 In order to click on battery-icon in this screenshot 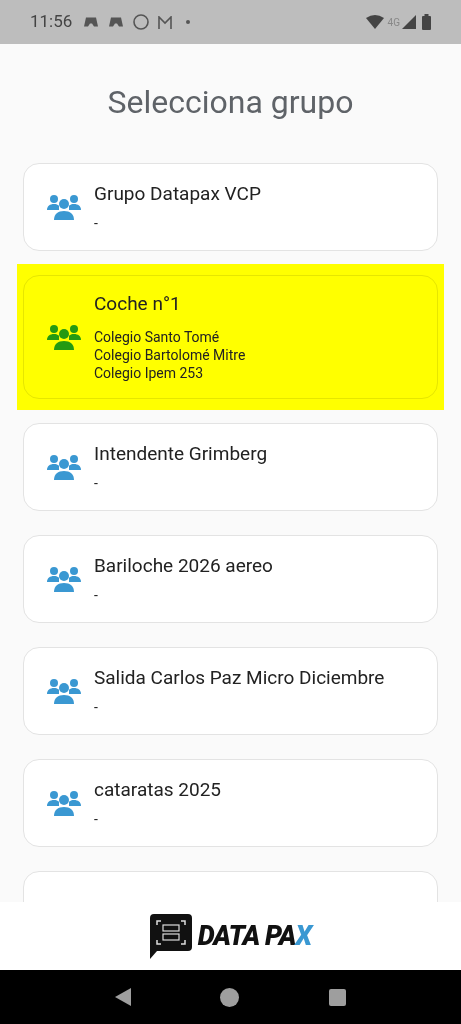, I will do `click(426, 22)`.